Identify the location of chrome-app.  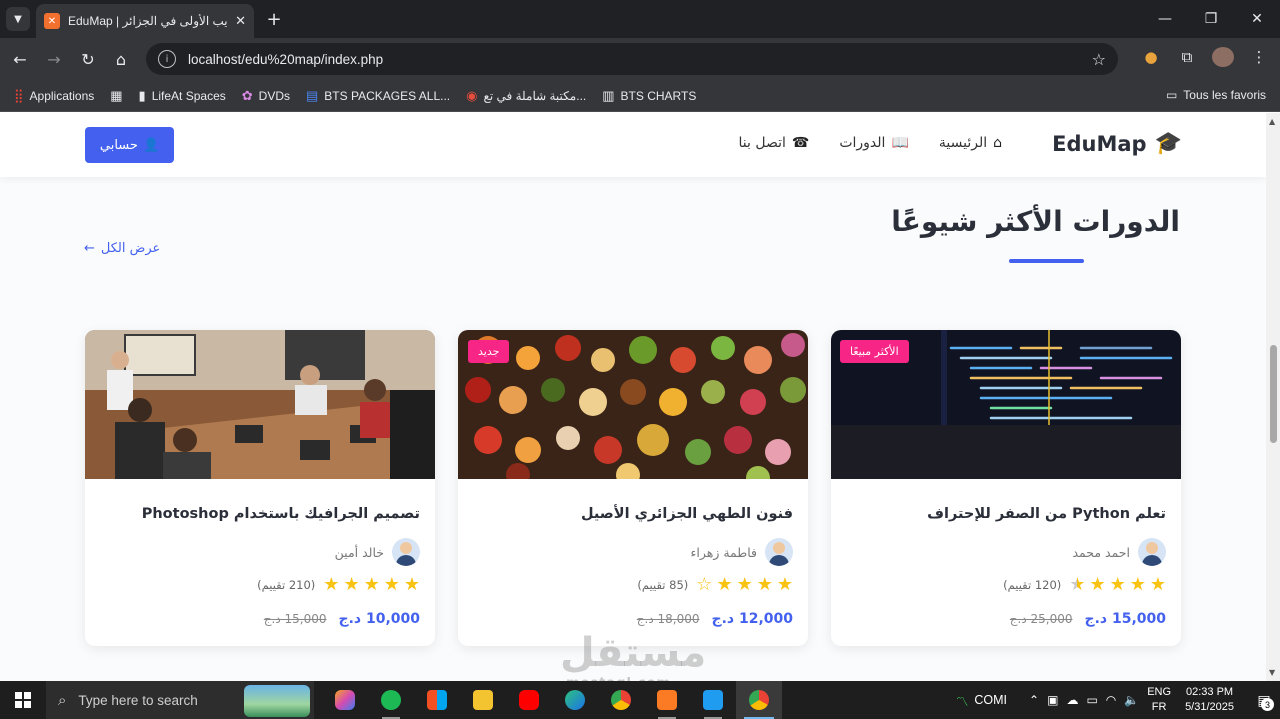
(621, 700).